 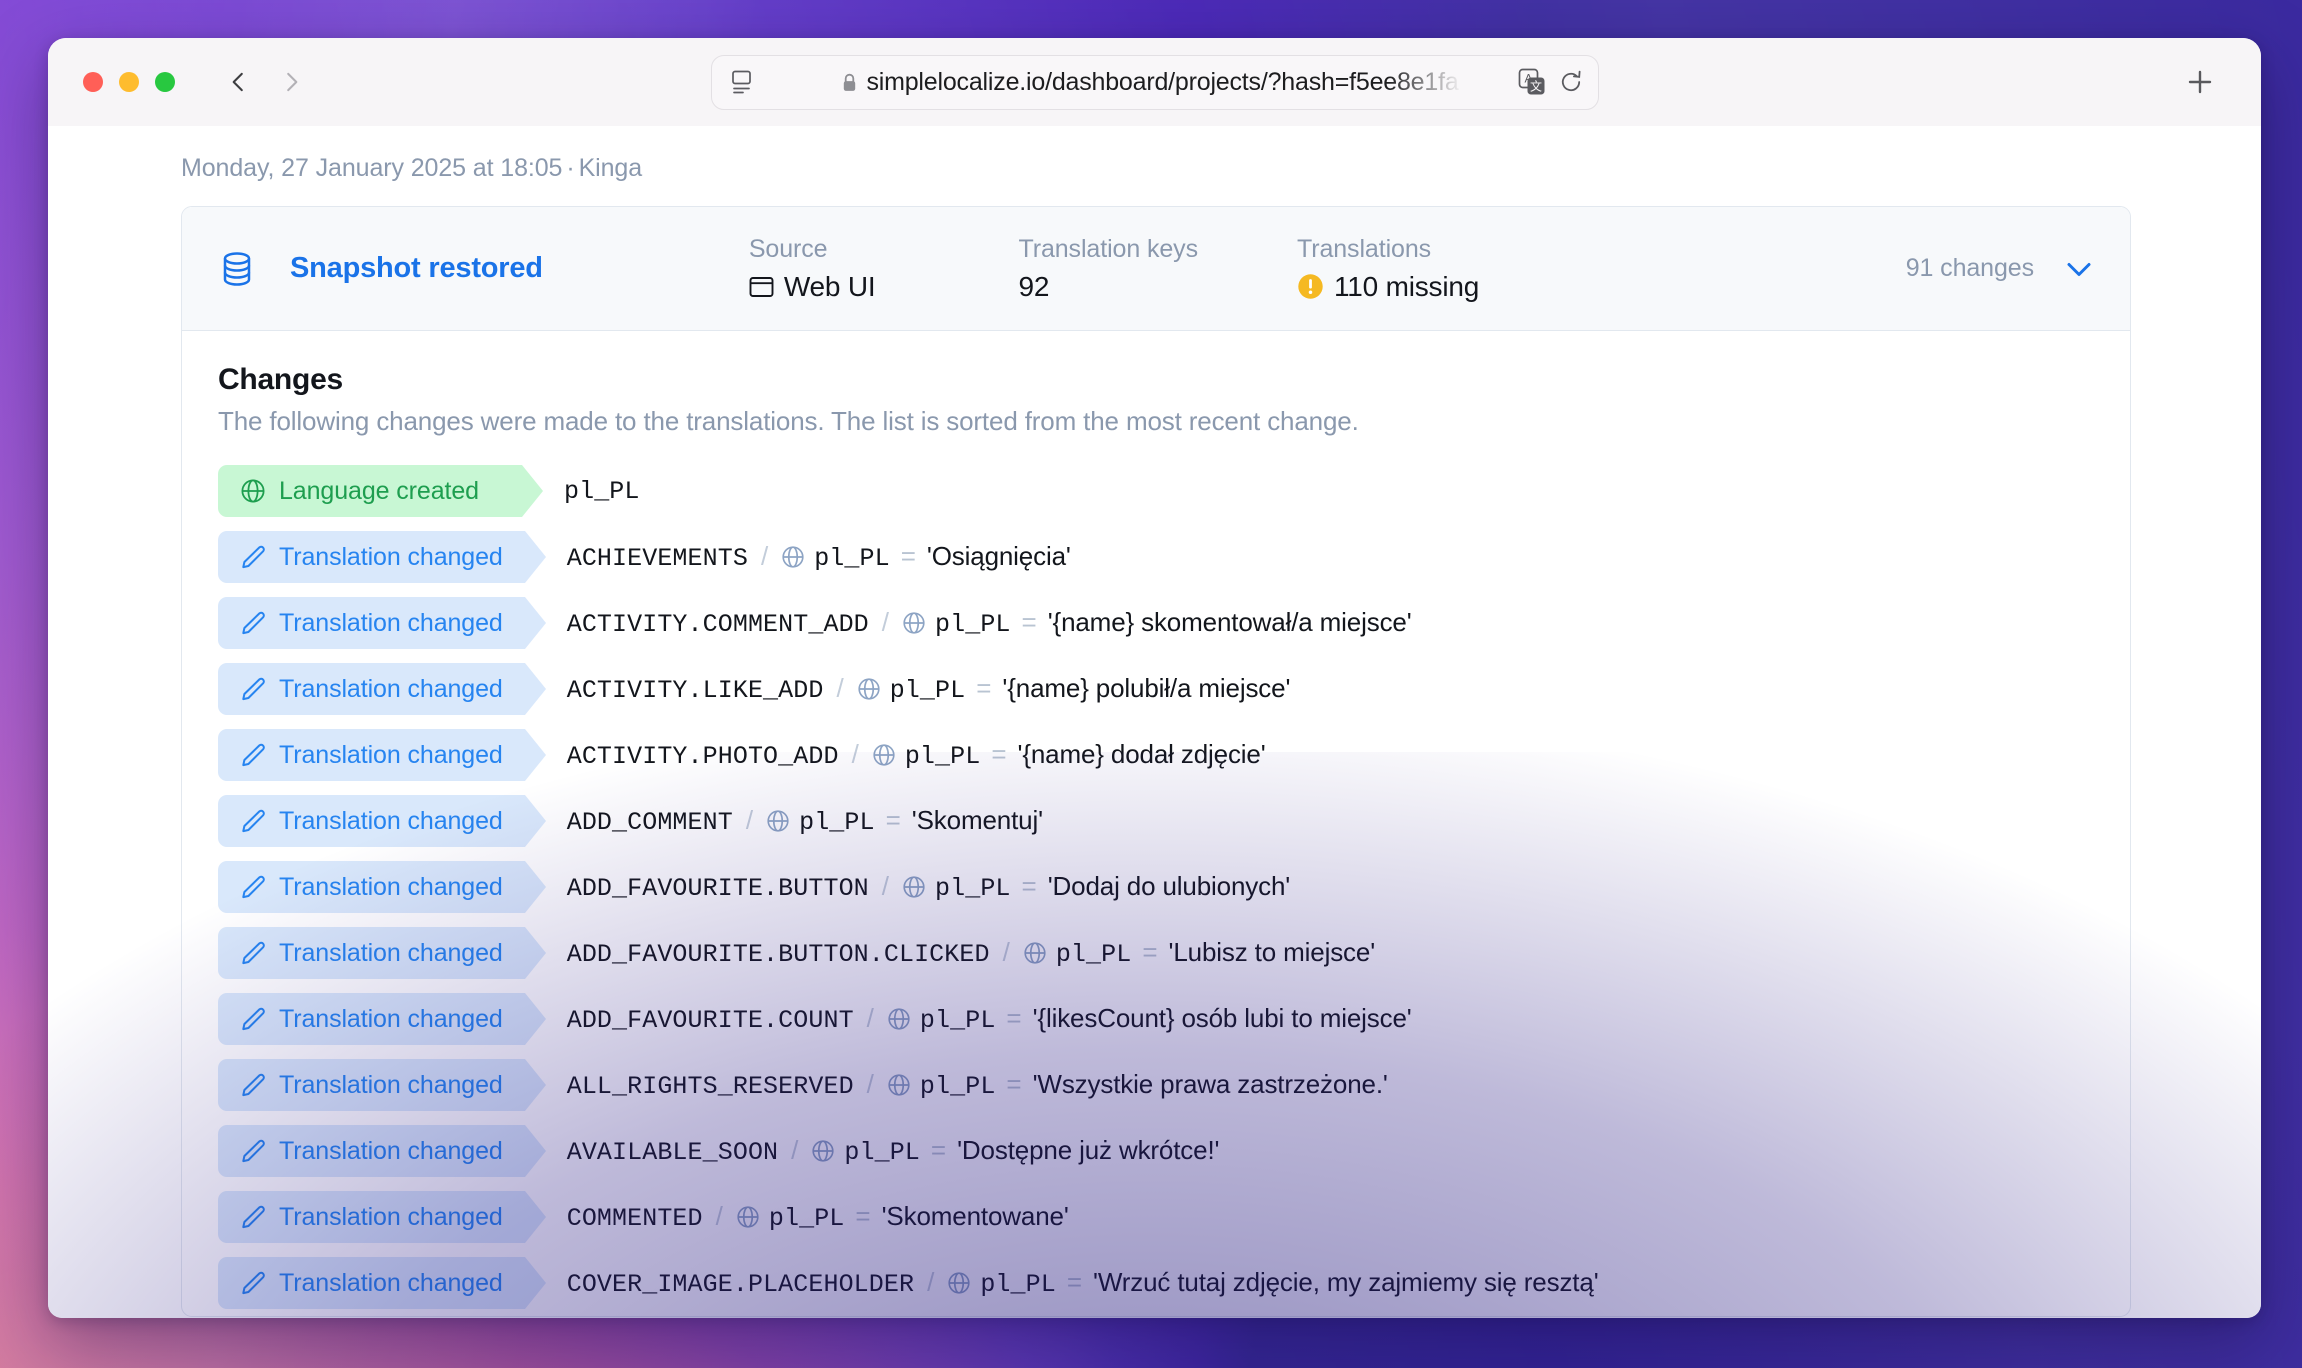 What do you see at coordinates (1222, 1018) in the screenshot?
I see `translation-value: '{likesCount} osób lubi to miejsce'` at bounding box center [1222, 1018].